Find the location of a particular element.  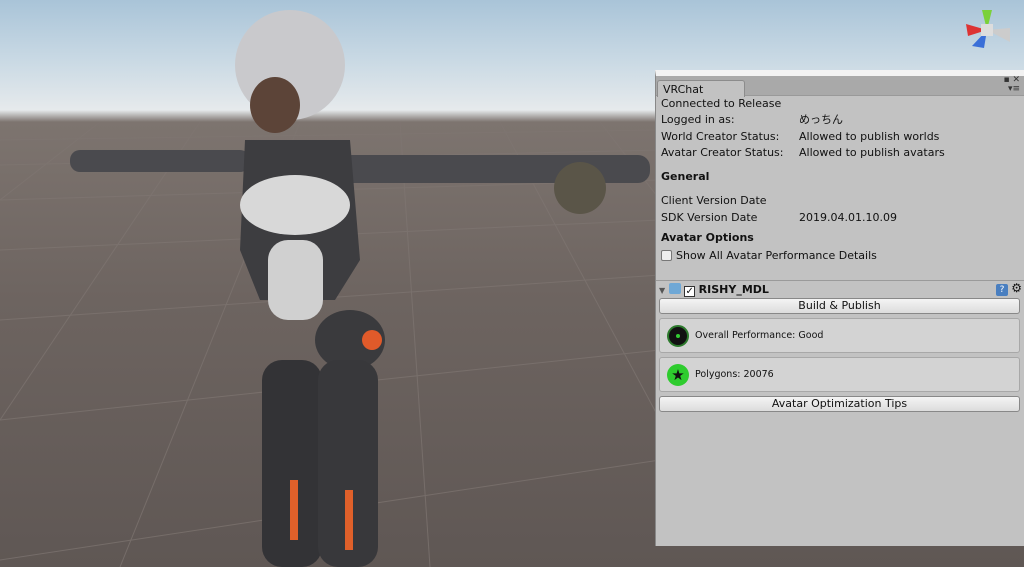

component-header: ▼ ✓ RISHY_MDL is located at coordinates (714, 290).